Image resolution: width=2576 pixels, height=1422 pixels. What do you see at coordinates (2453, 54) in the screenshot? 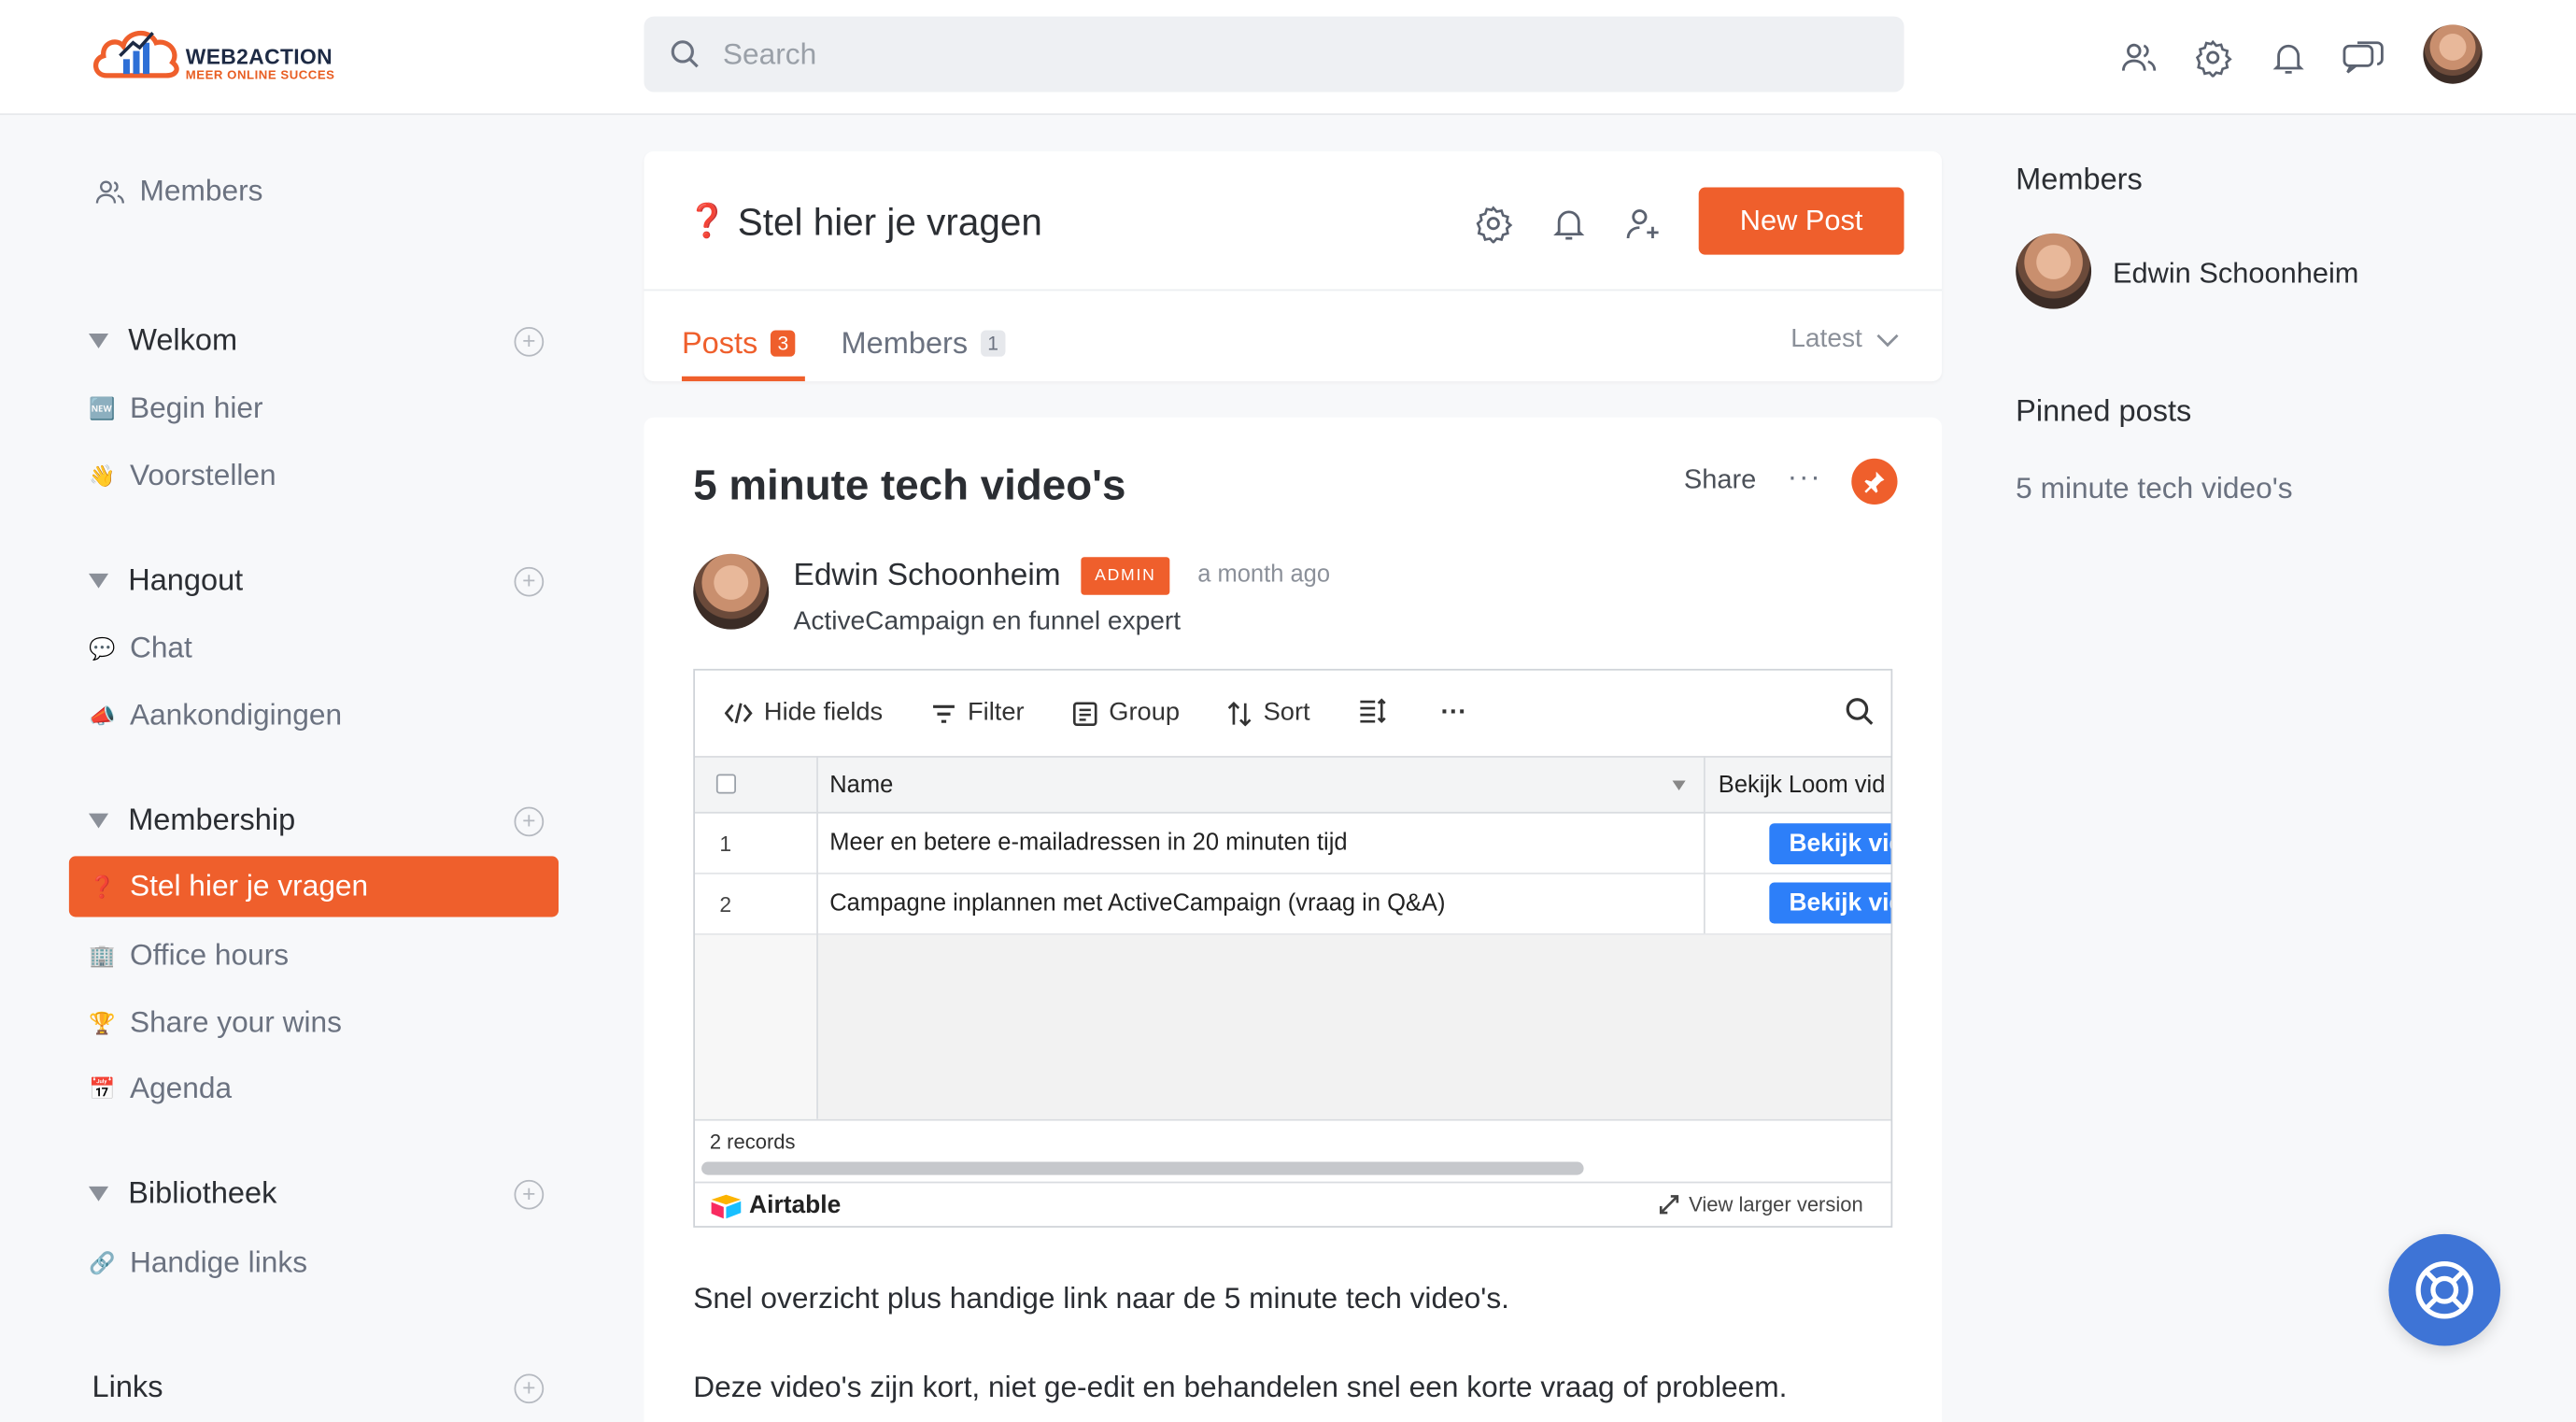
I see `user-avatar` at bounding box center [2453, 54].